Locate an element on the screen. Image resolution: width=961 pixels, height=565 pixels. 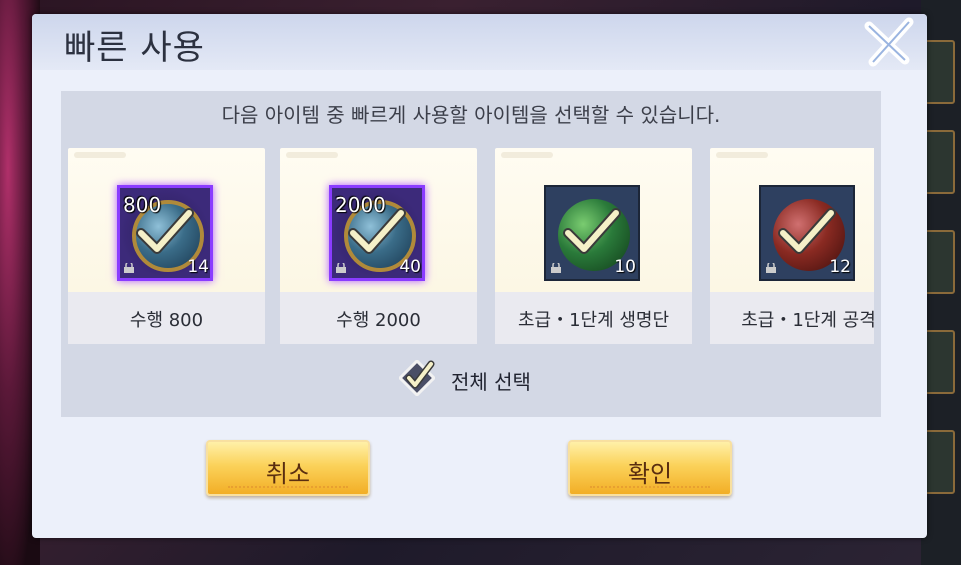
close-icon is located at coordinates (889, 44).